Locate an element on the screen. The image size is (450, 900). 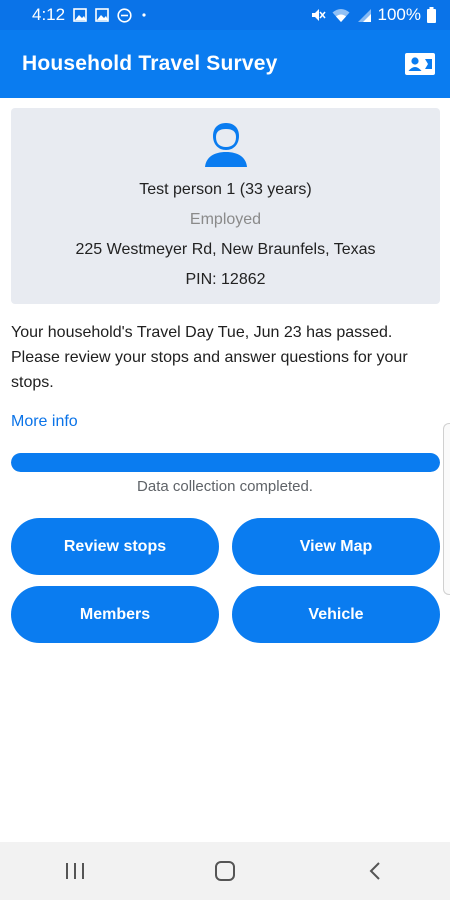
app-bar: Household Travel Survey is located at coordinates (225, 64).